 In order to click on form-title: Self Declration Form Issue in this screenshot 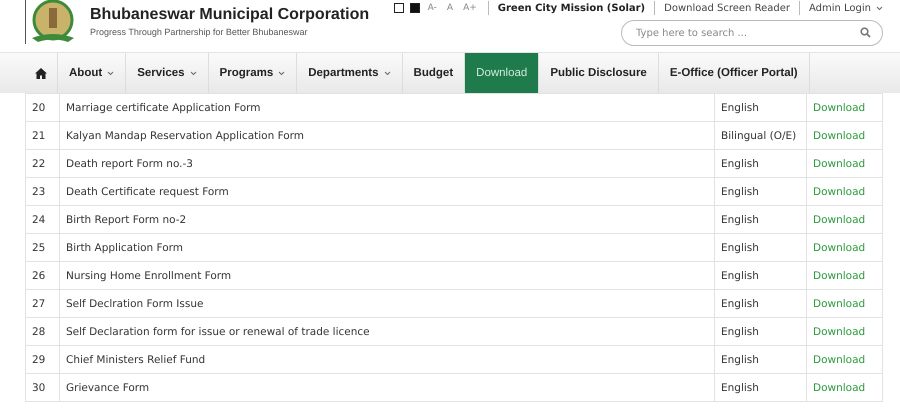, I will do `click(387, 304)`.